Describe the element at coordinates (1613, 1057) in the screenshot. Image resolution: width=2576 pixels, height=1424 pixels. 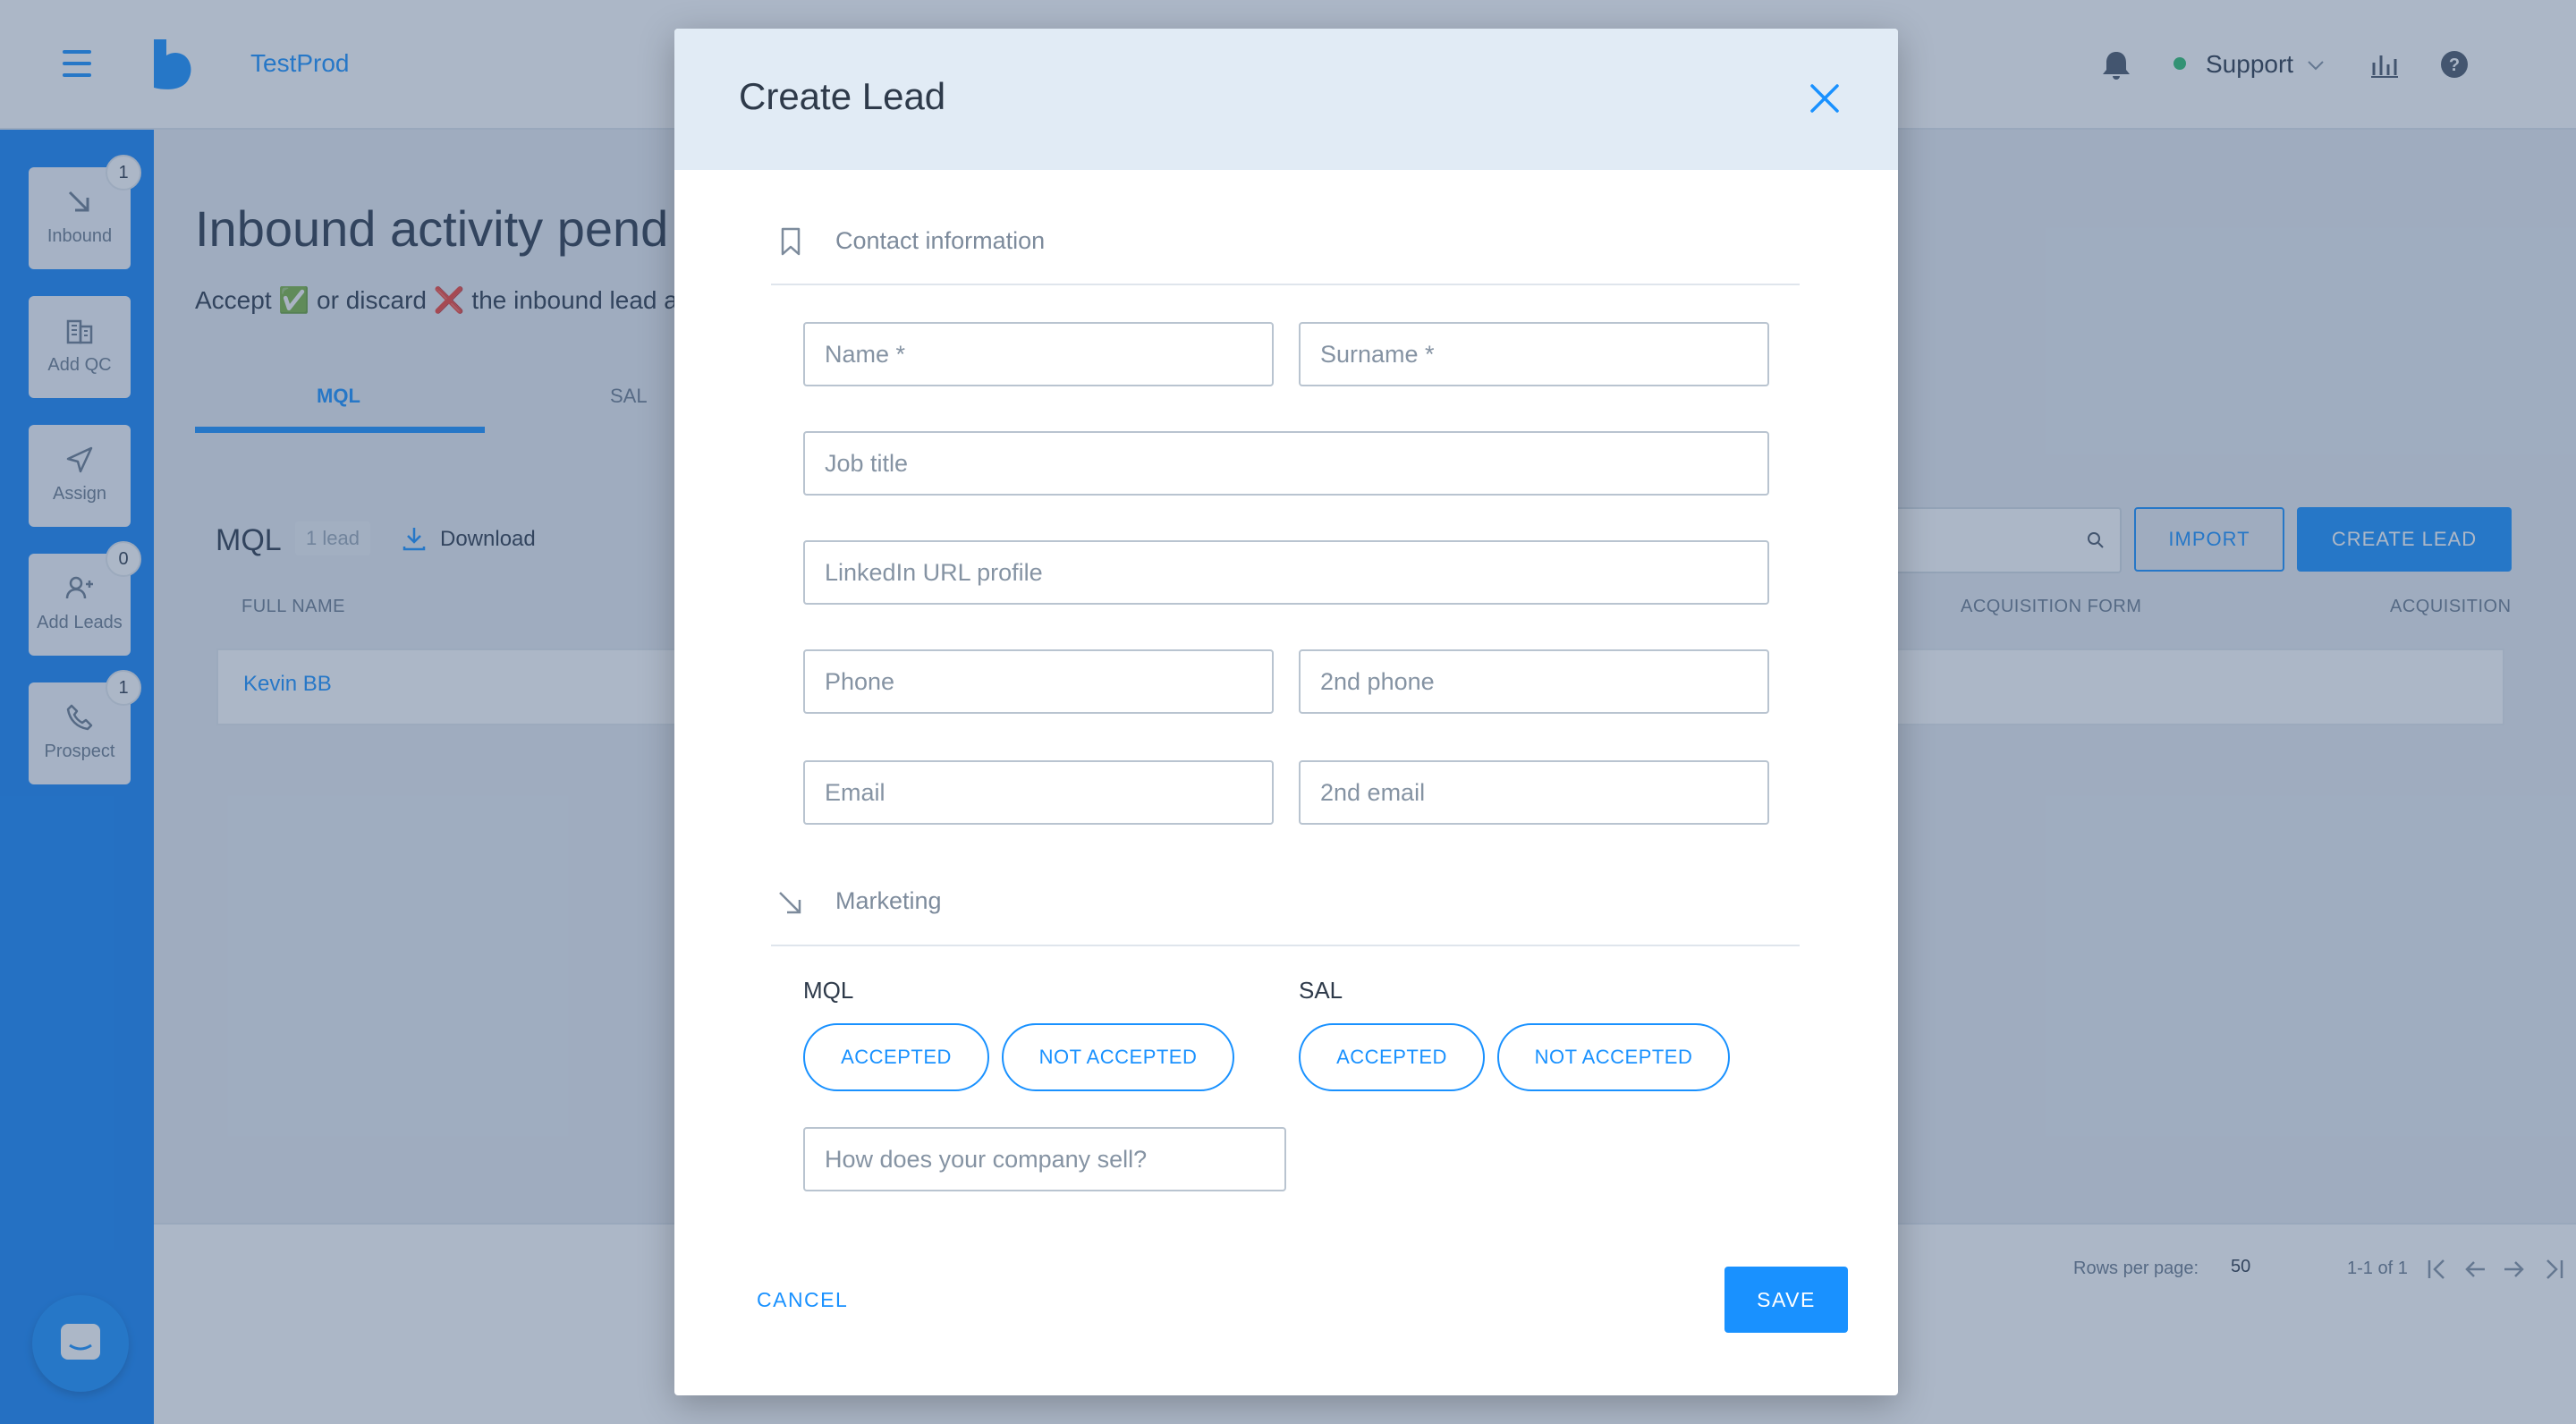
I see `sal-not-accepted-button: NOT ACCEPTED` at that location.